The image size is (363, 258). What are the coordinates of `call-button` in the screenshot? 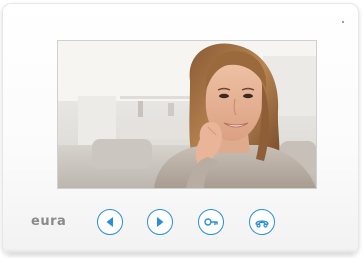 It's located at (262, 222).